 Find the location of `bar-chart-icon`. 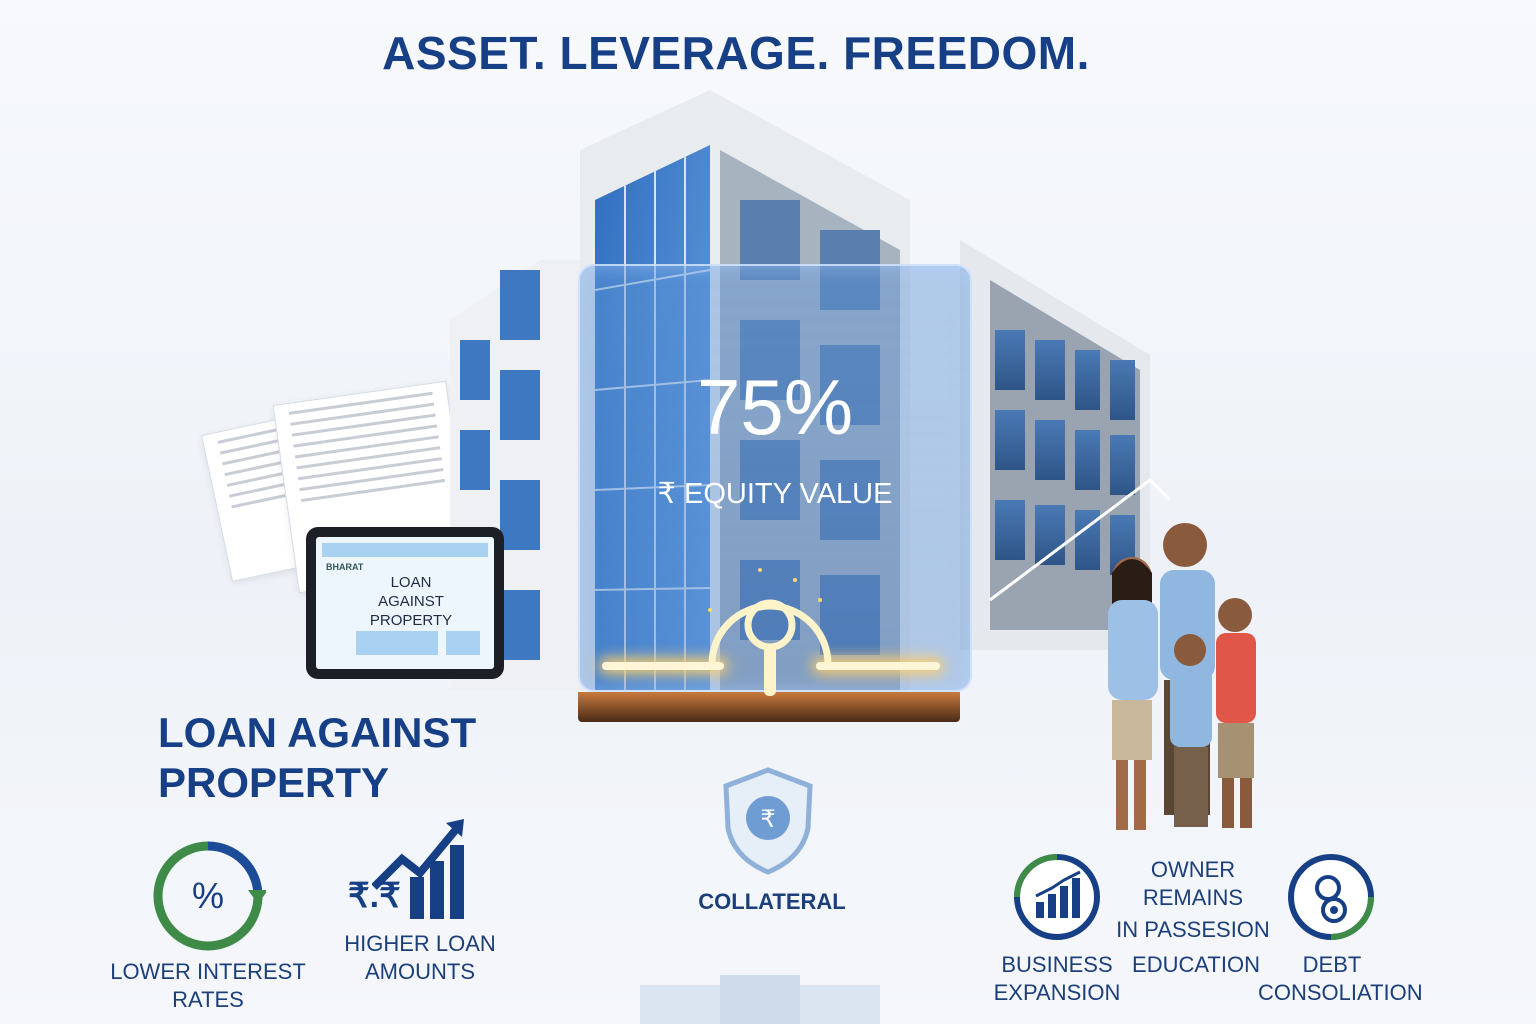

bar-chart-icon is located at coordinates (1057, 897).